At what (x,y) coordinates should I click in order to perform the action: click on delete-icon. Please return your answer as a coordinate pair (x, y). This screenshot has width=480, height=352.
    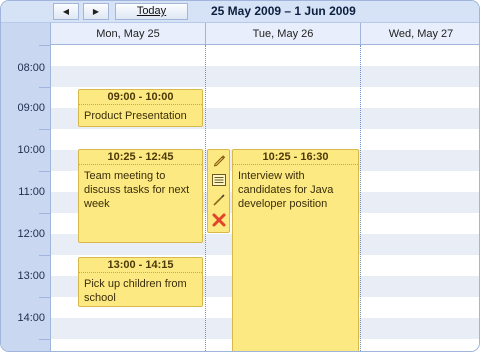
    Looking at the image, I should click on (219, 220).